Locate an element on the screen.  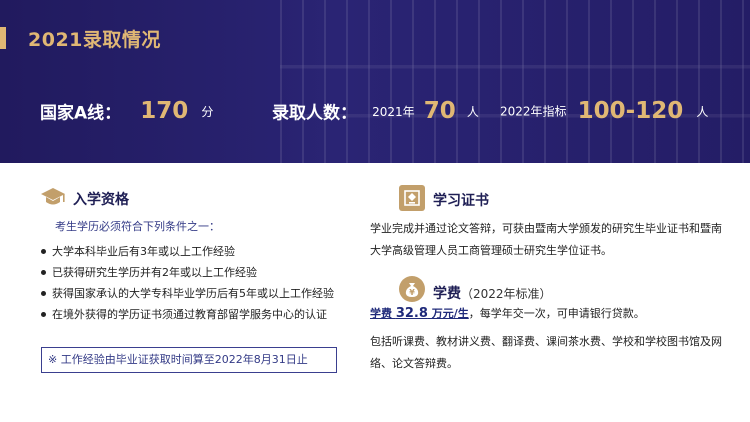
tuition-title: 学费（2022年标准） is located at coordinates (492, 293).